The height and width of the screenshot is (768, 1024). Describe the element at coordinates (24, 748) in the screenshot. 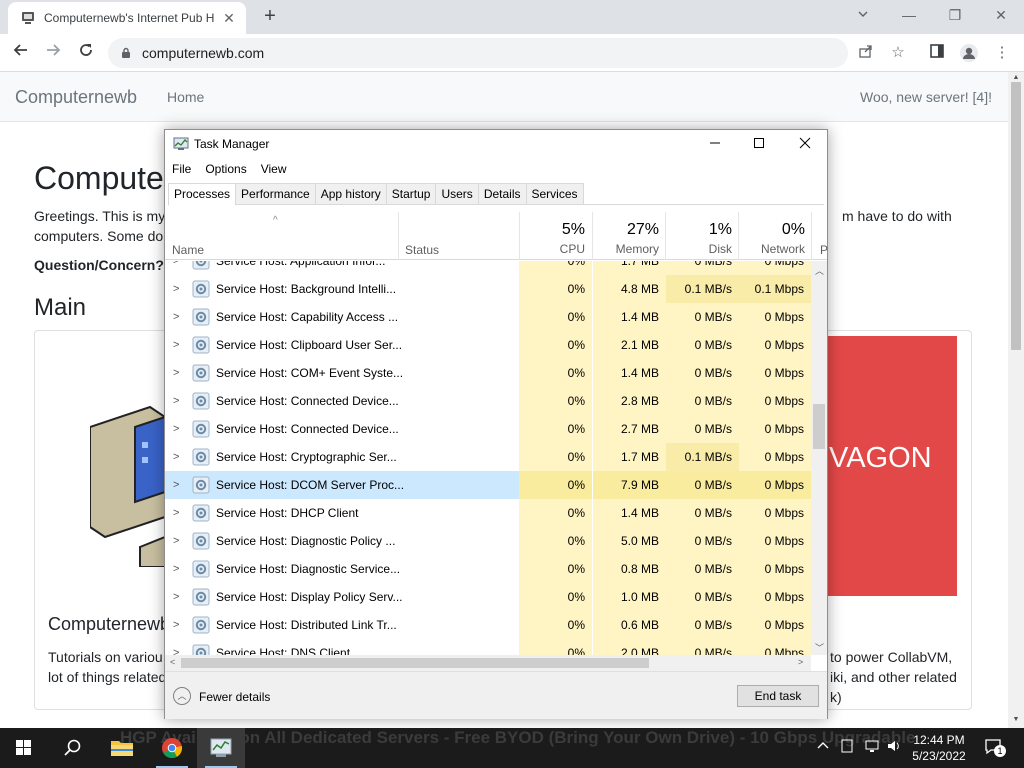

I see `start-button` at that location.